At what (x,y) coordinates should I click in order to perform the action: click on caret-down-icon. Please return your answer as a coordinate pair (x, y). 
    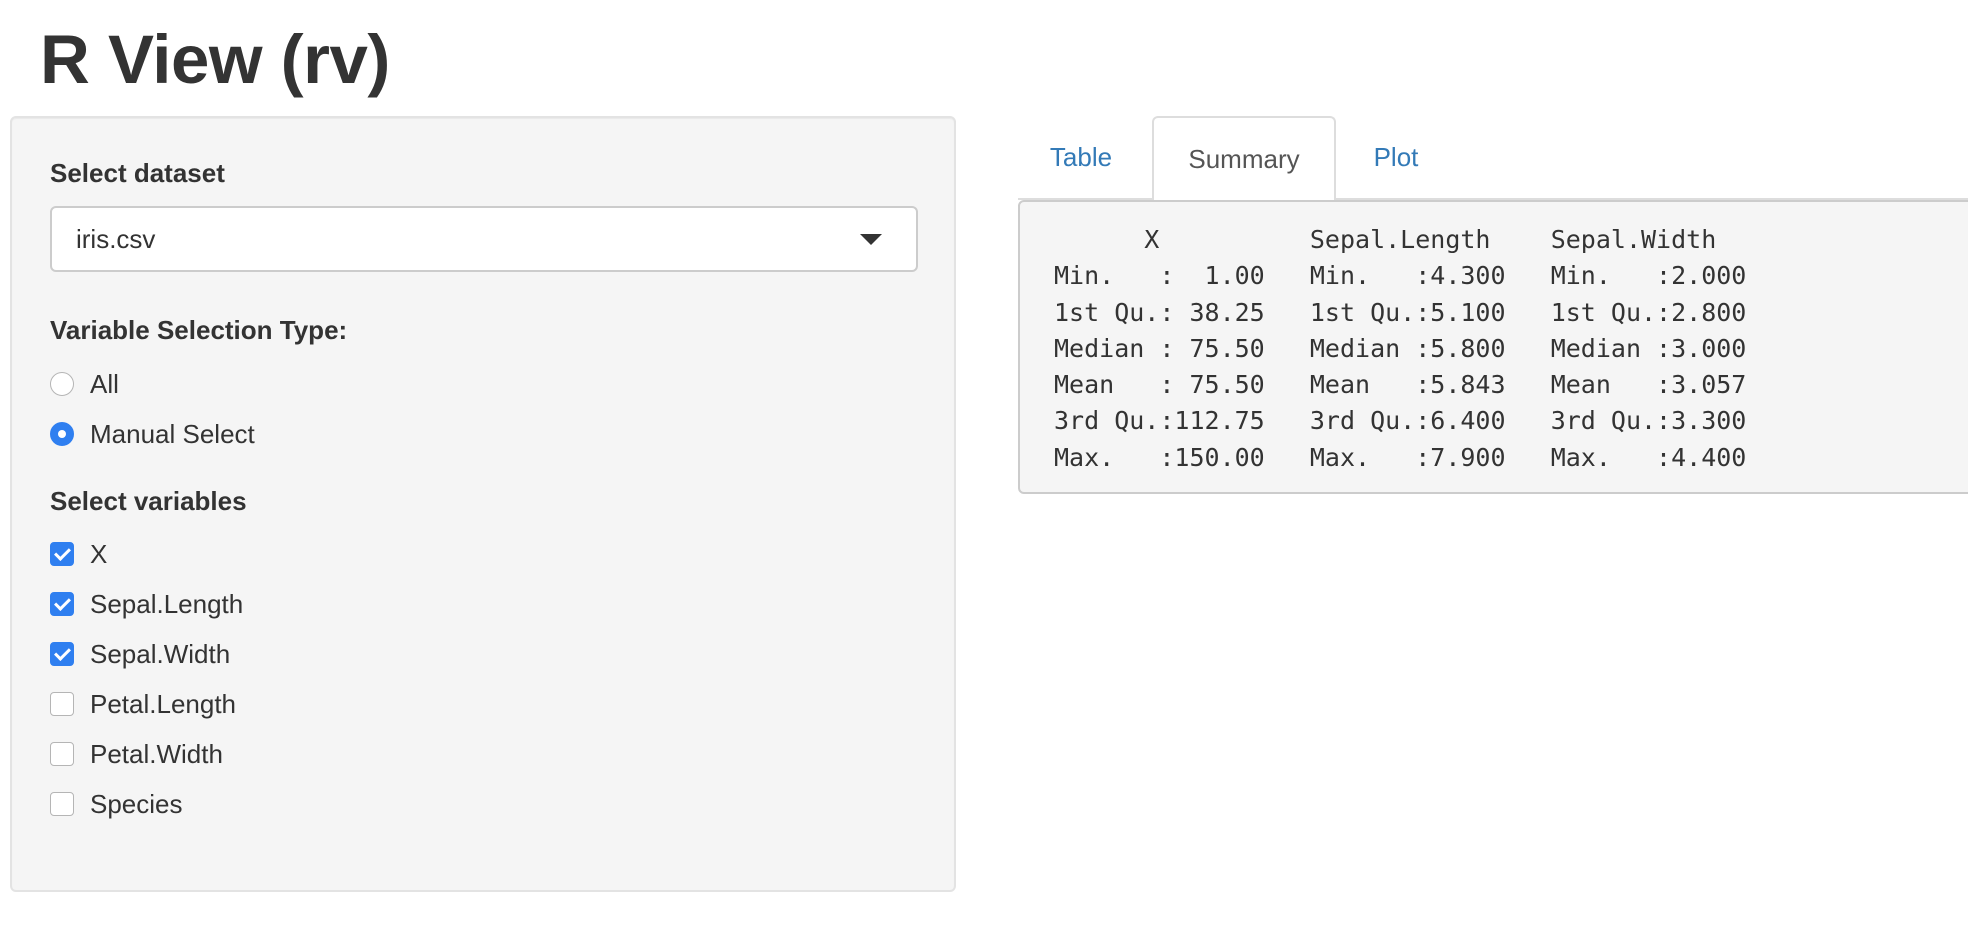
    Looking at the image, I should click on (871, 239).